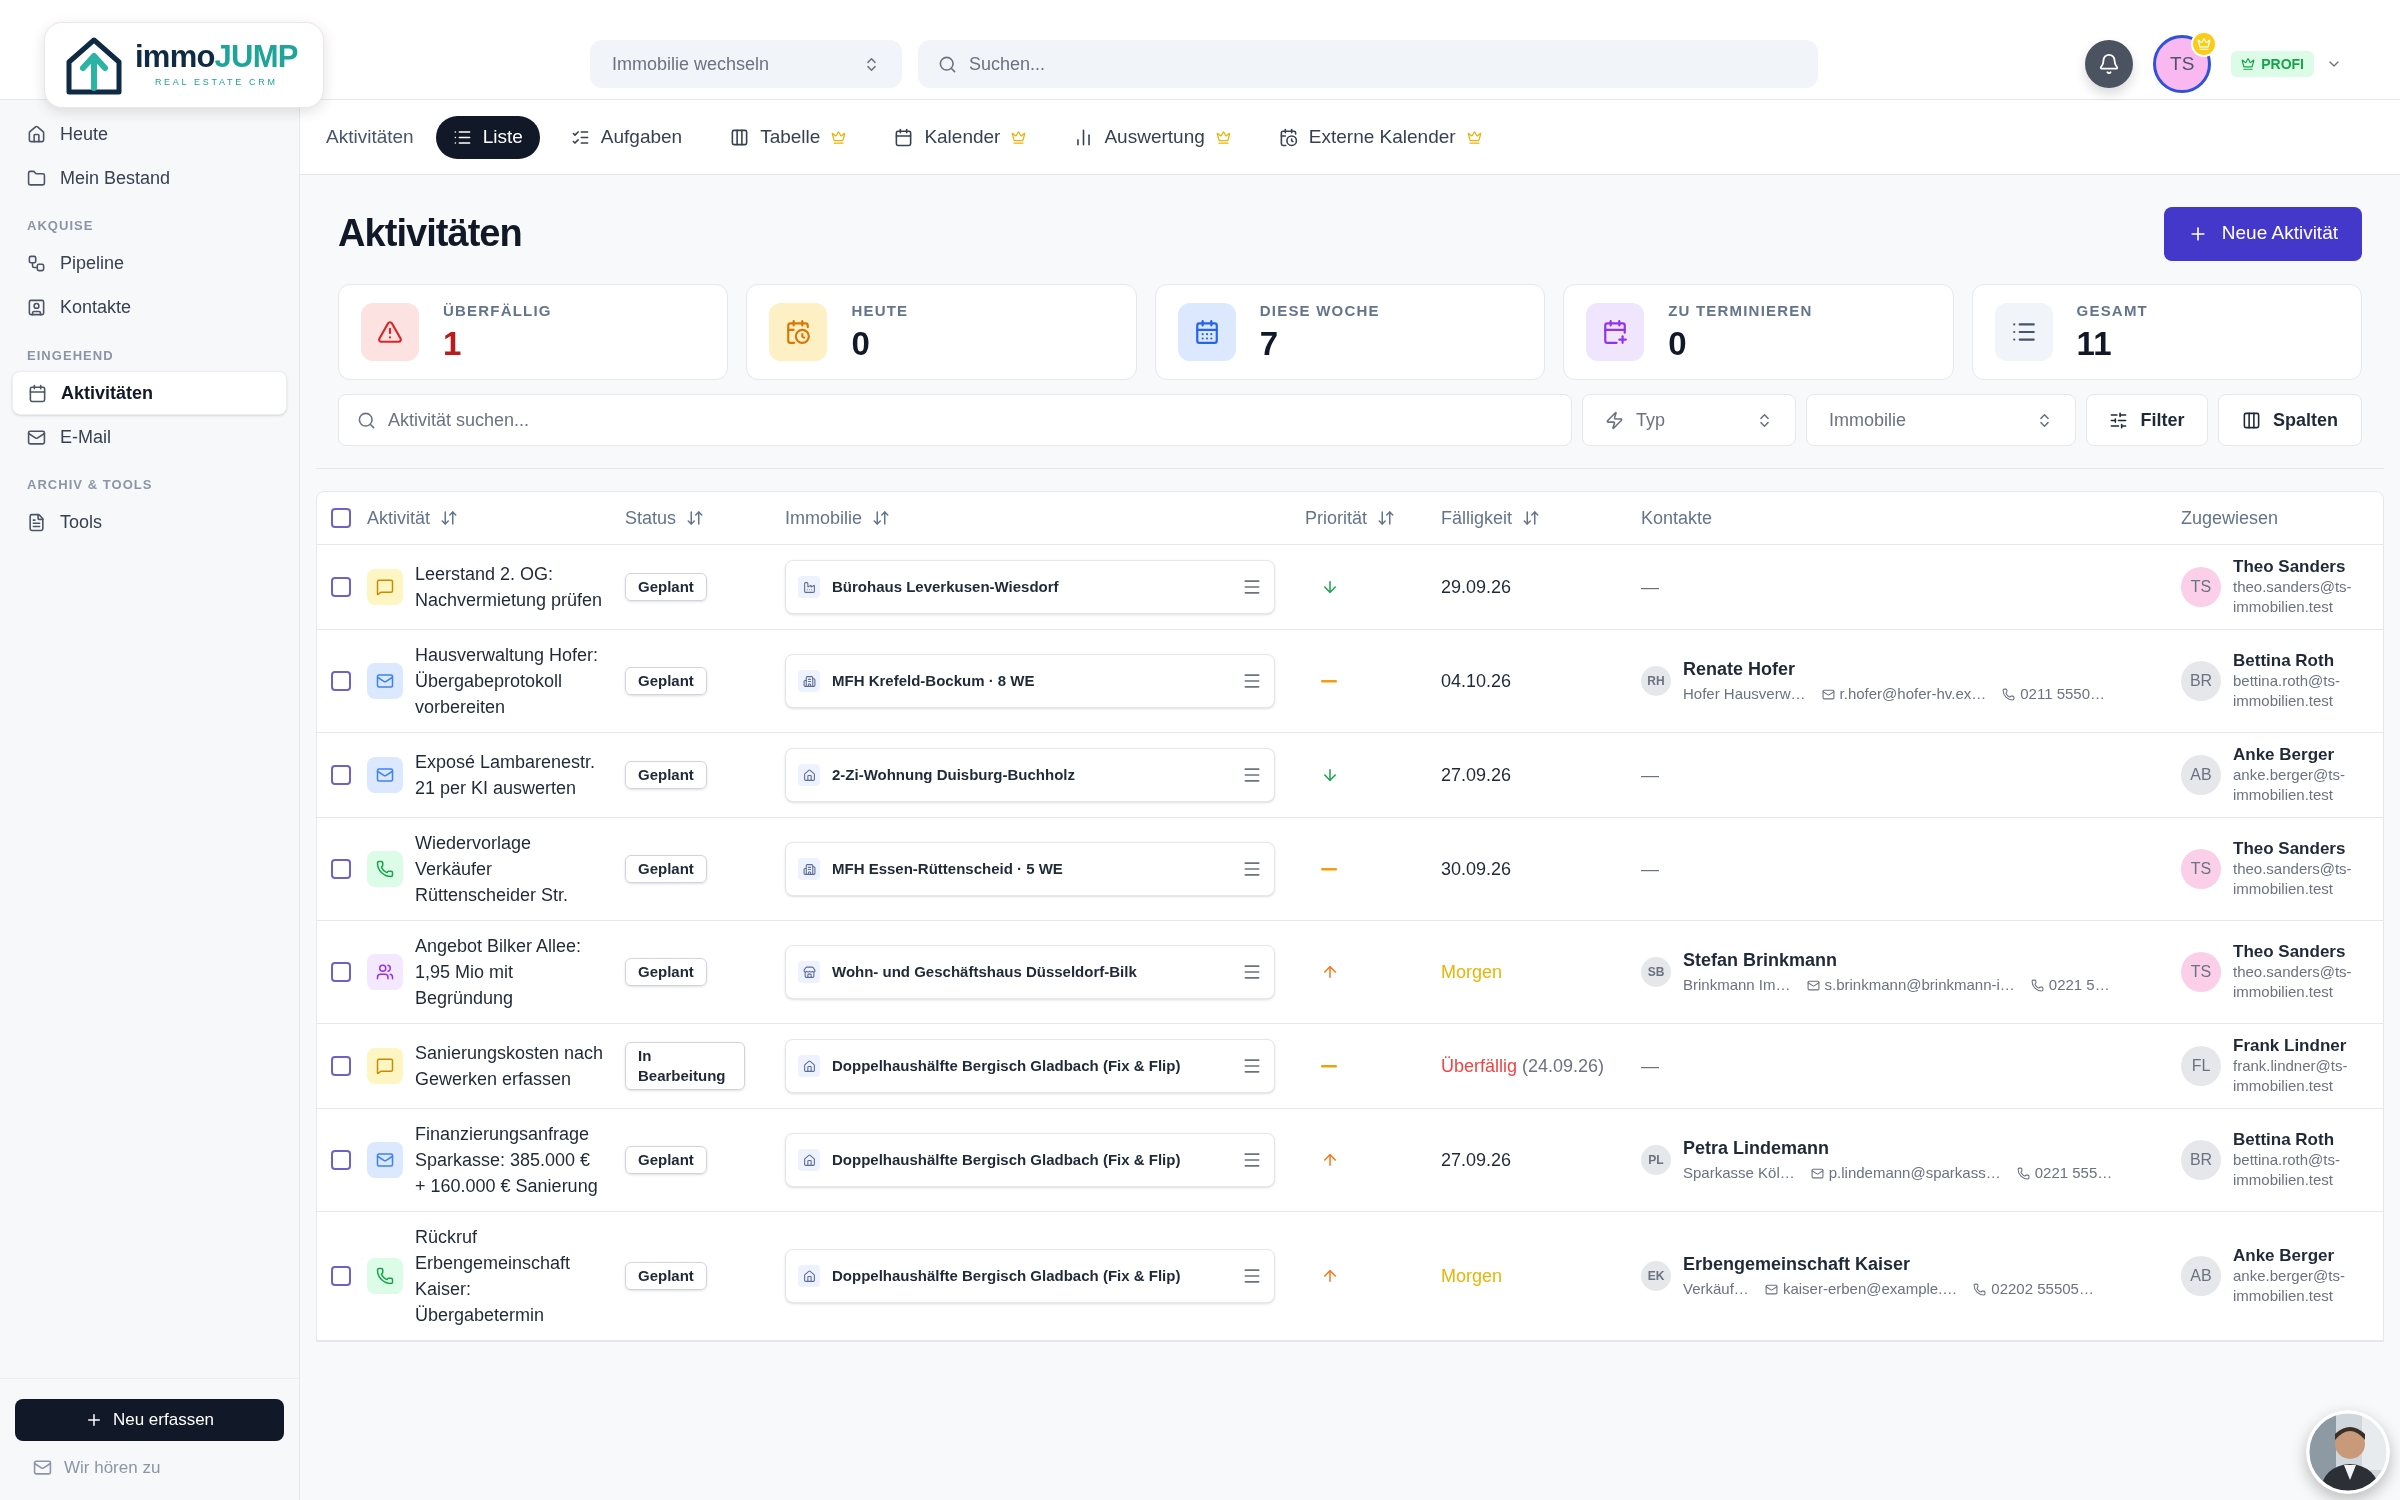  Describe the element at coordinates (824, 518) in the screenshot. I see `column-header: Immobilie` at that location.